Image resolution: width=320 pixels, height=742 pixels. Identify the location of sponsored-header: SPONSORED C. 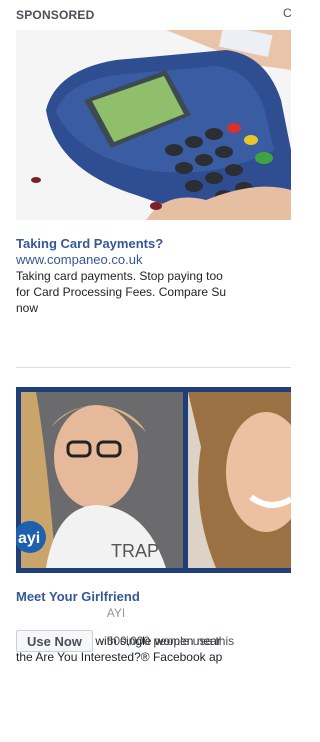
(154, 14).